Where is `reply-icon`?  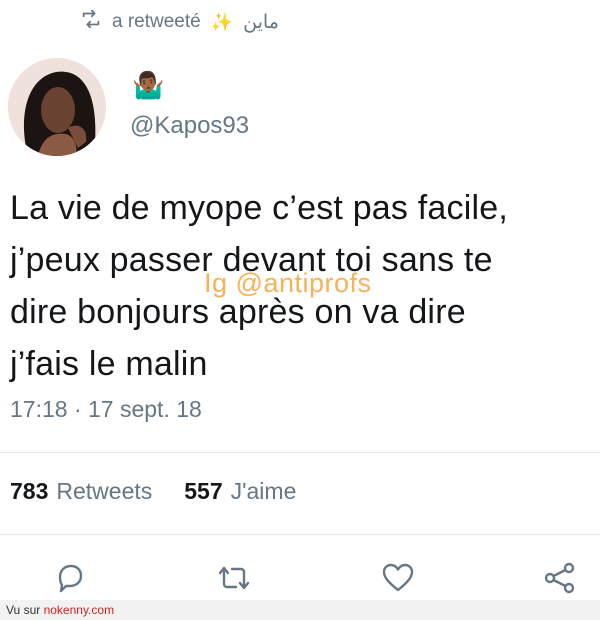
reply-icon is located at coordinates (70, 578).